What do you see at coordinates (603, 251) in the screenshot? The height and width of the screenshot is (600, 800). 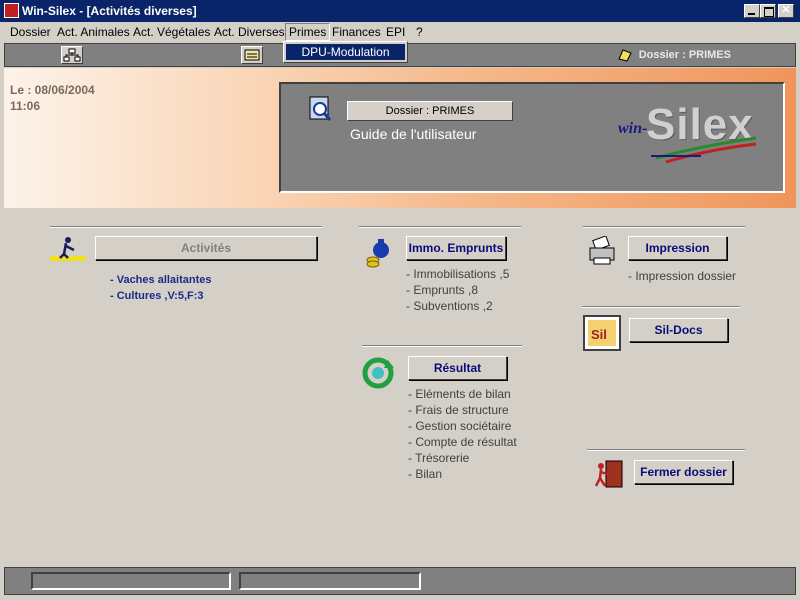 I see `printer-icon` at bounding box center [603, 251].